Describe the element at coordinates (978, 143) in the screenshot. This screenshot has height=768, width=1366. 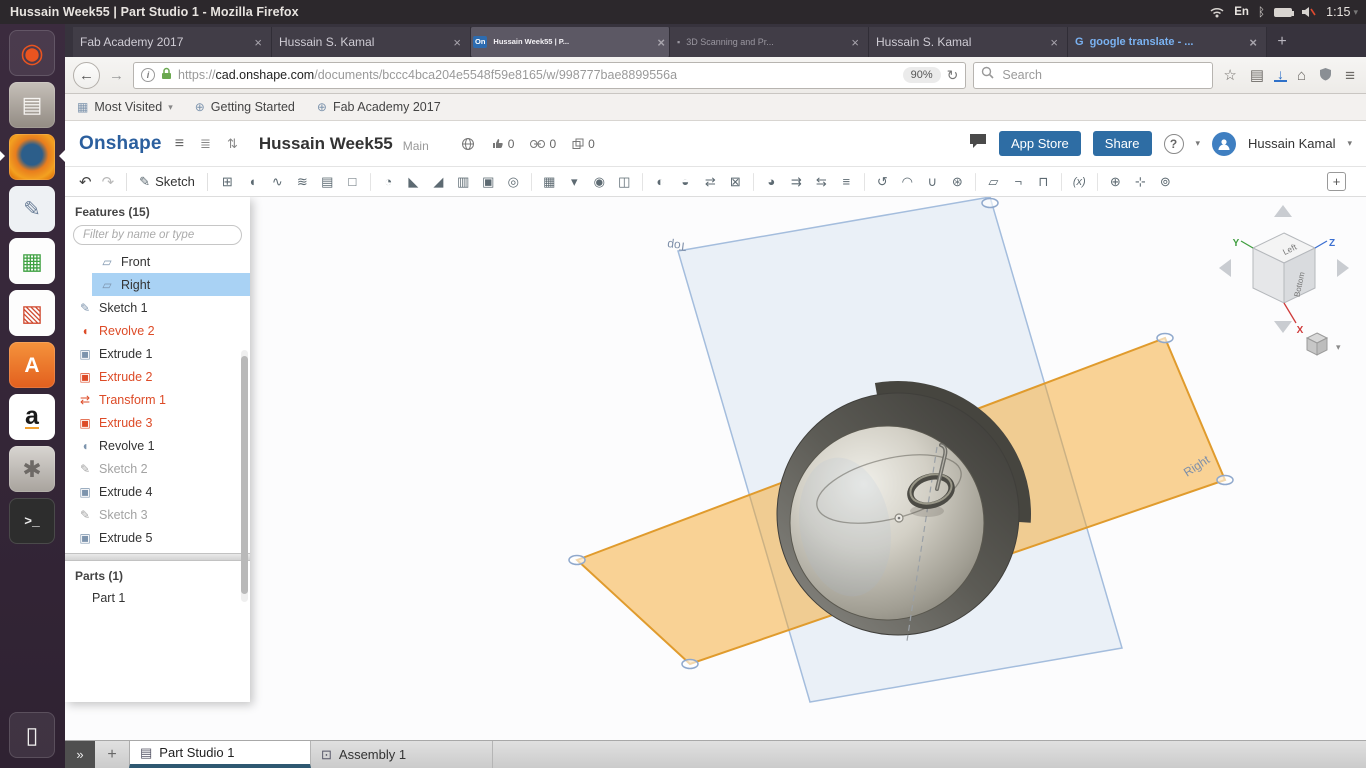
I see `comments-icon` at that location.